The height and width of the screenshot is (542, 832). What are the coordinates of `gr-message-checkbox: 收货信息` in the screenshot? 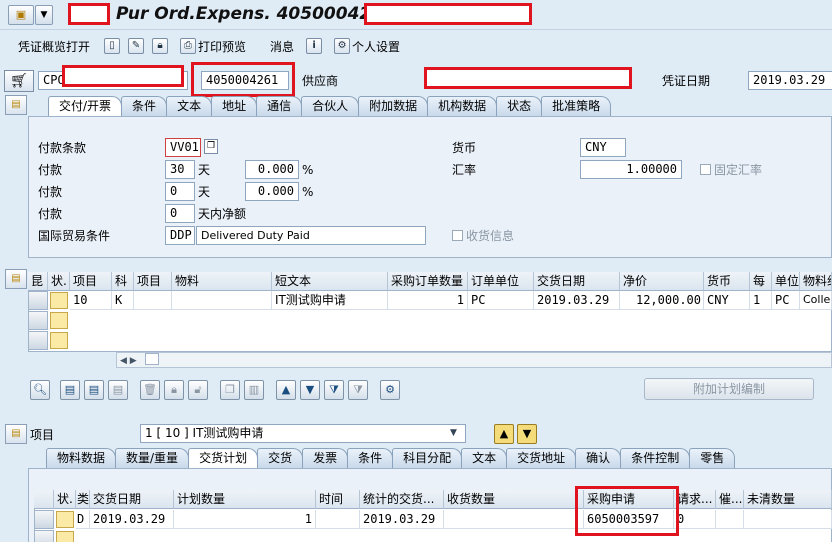 It's located at (483, 236).